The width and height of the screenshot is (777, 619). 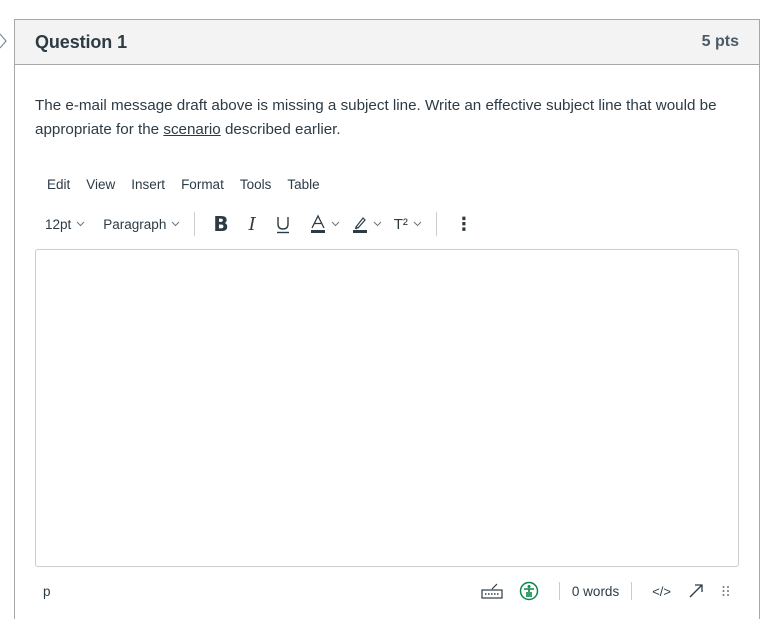 I want to click on block-format-dropdown: Paragraph, so click(x=141, y=224).